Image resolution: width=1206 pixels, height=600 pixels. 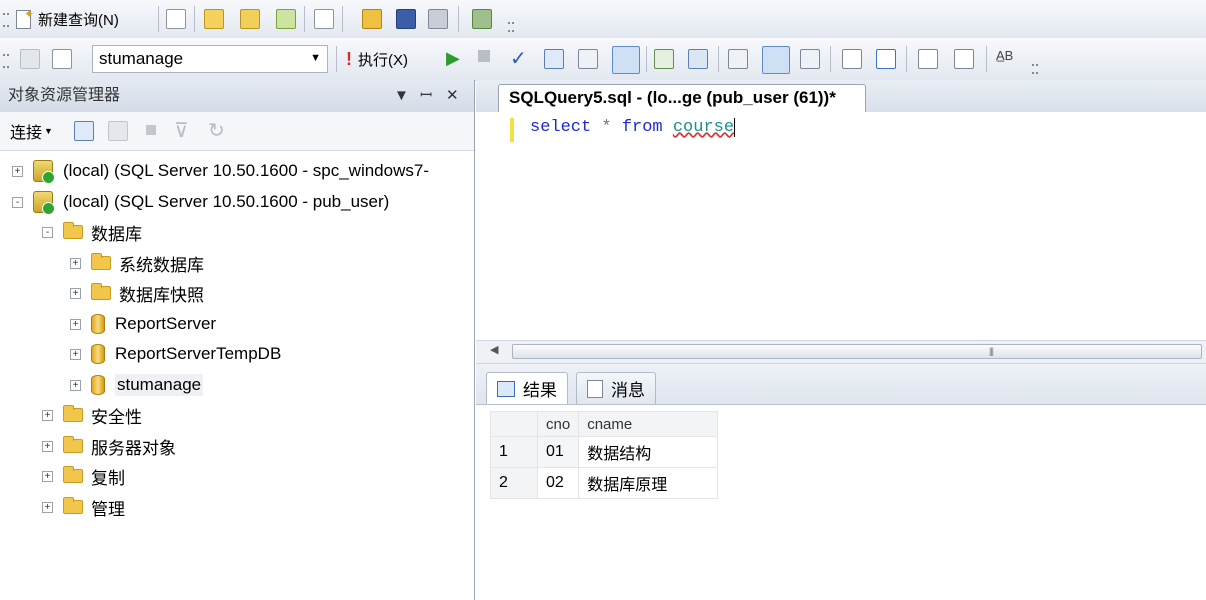 I want to click on filter-icon: ⊽, so click(x=181, y=130).